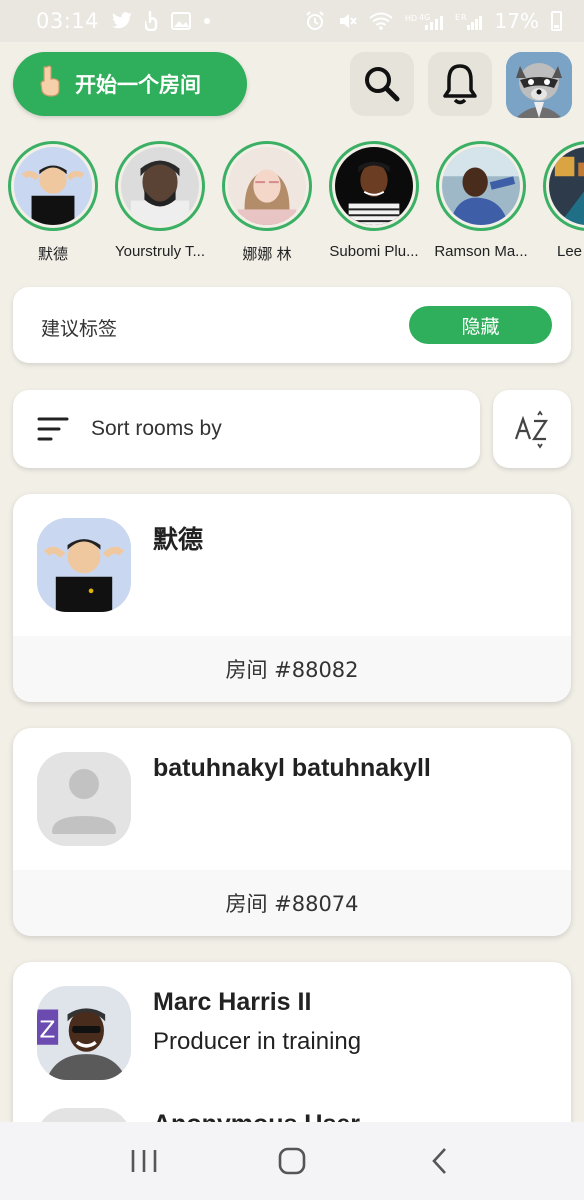 This screenshot has width=584, height=1200. I want to click on battery-percent: 17%, so click(516, 21).